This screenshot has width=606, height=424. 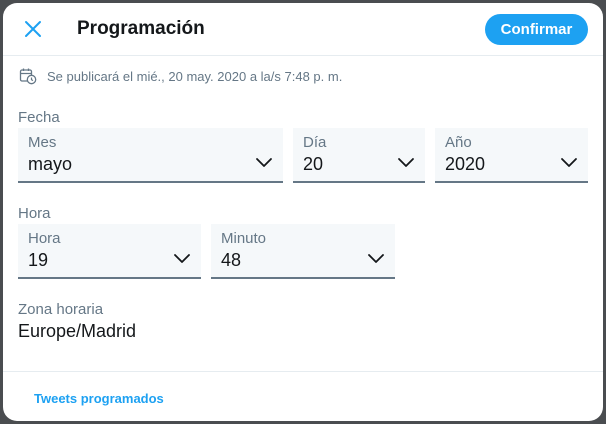 I want to click on minute-select: Minuto 48, so click(x=303, y=251).